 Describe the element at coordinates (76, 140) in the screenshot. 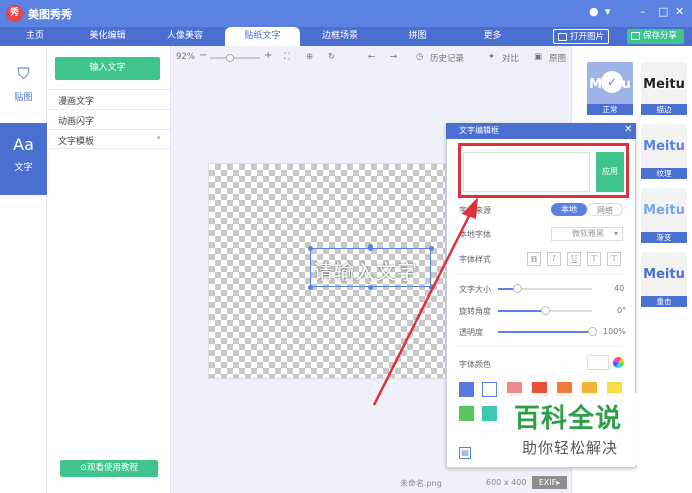

I see `panel-item-text-template: 文字模板` at that location.